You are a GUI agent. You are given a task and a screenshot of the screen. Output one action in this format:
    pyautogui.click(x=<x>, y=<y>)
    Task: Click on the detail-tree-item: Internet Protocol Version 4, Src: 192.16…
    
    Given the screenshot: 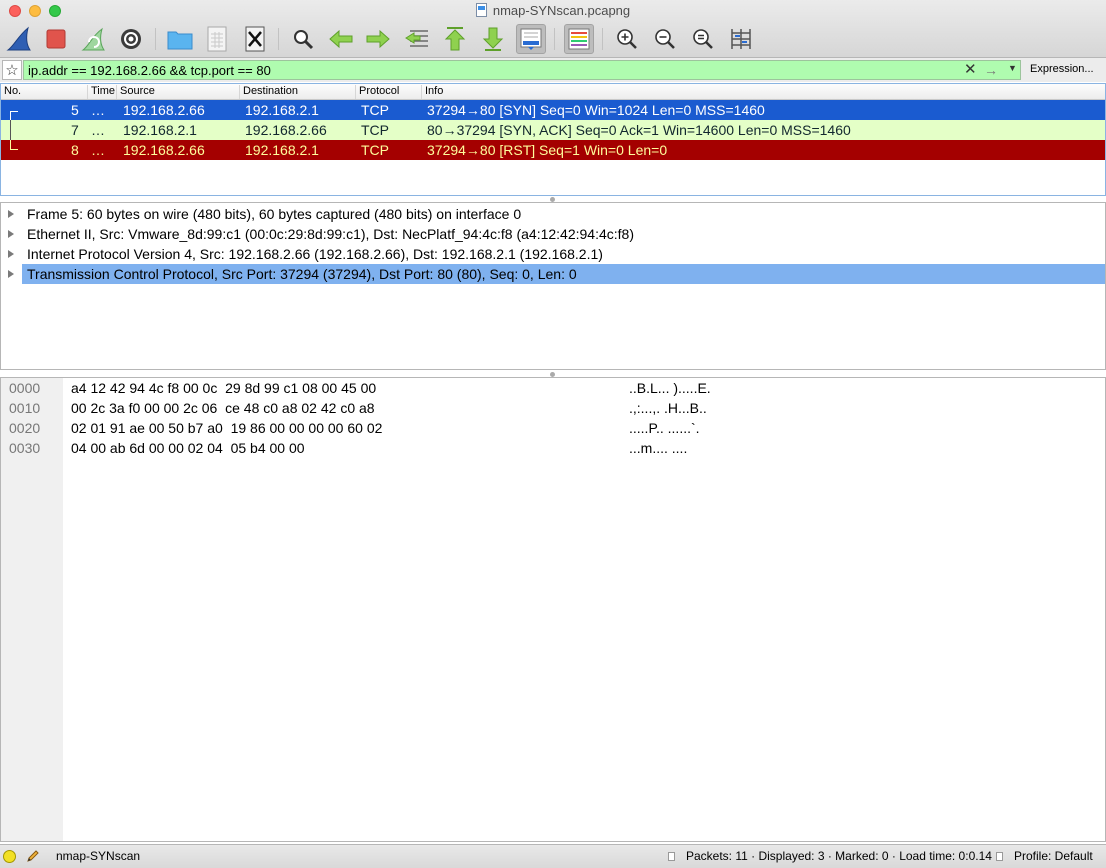 What is the action you would take?
    pyautogui.click(x=553, y=254)
    